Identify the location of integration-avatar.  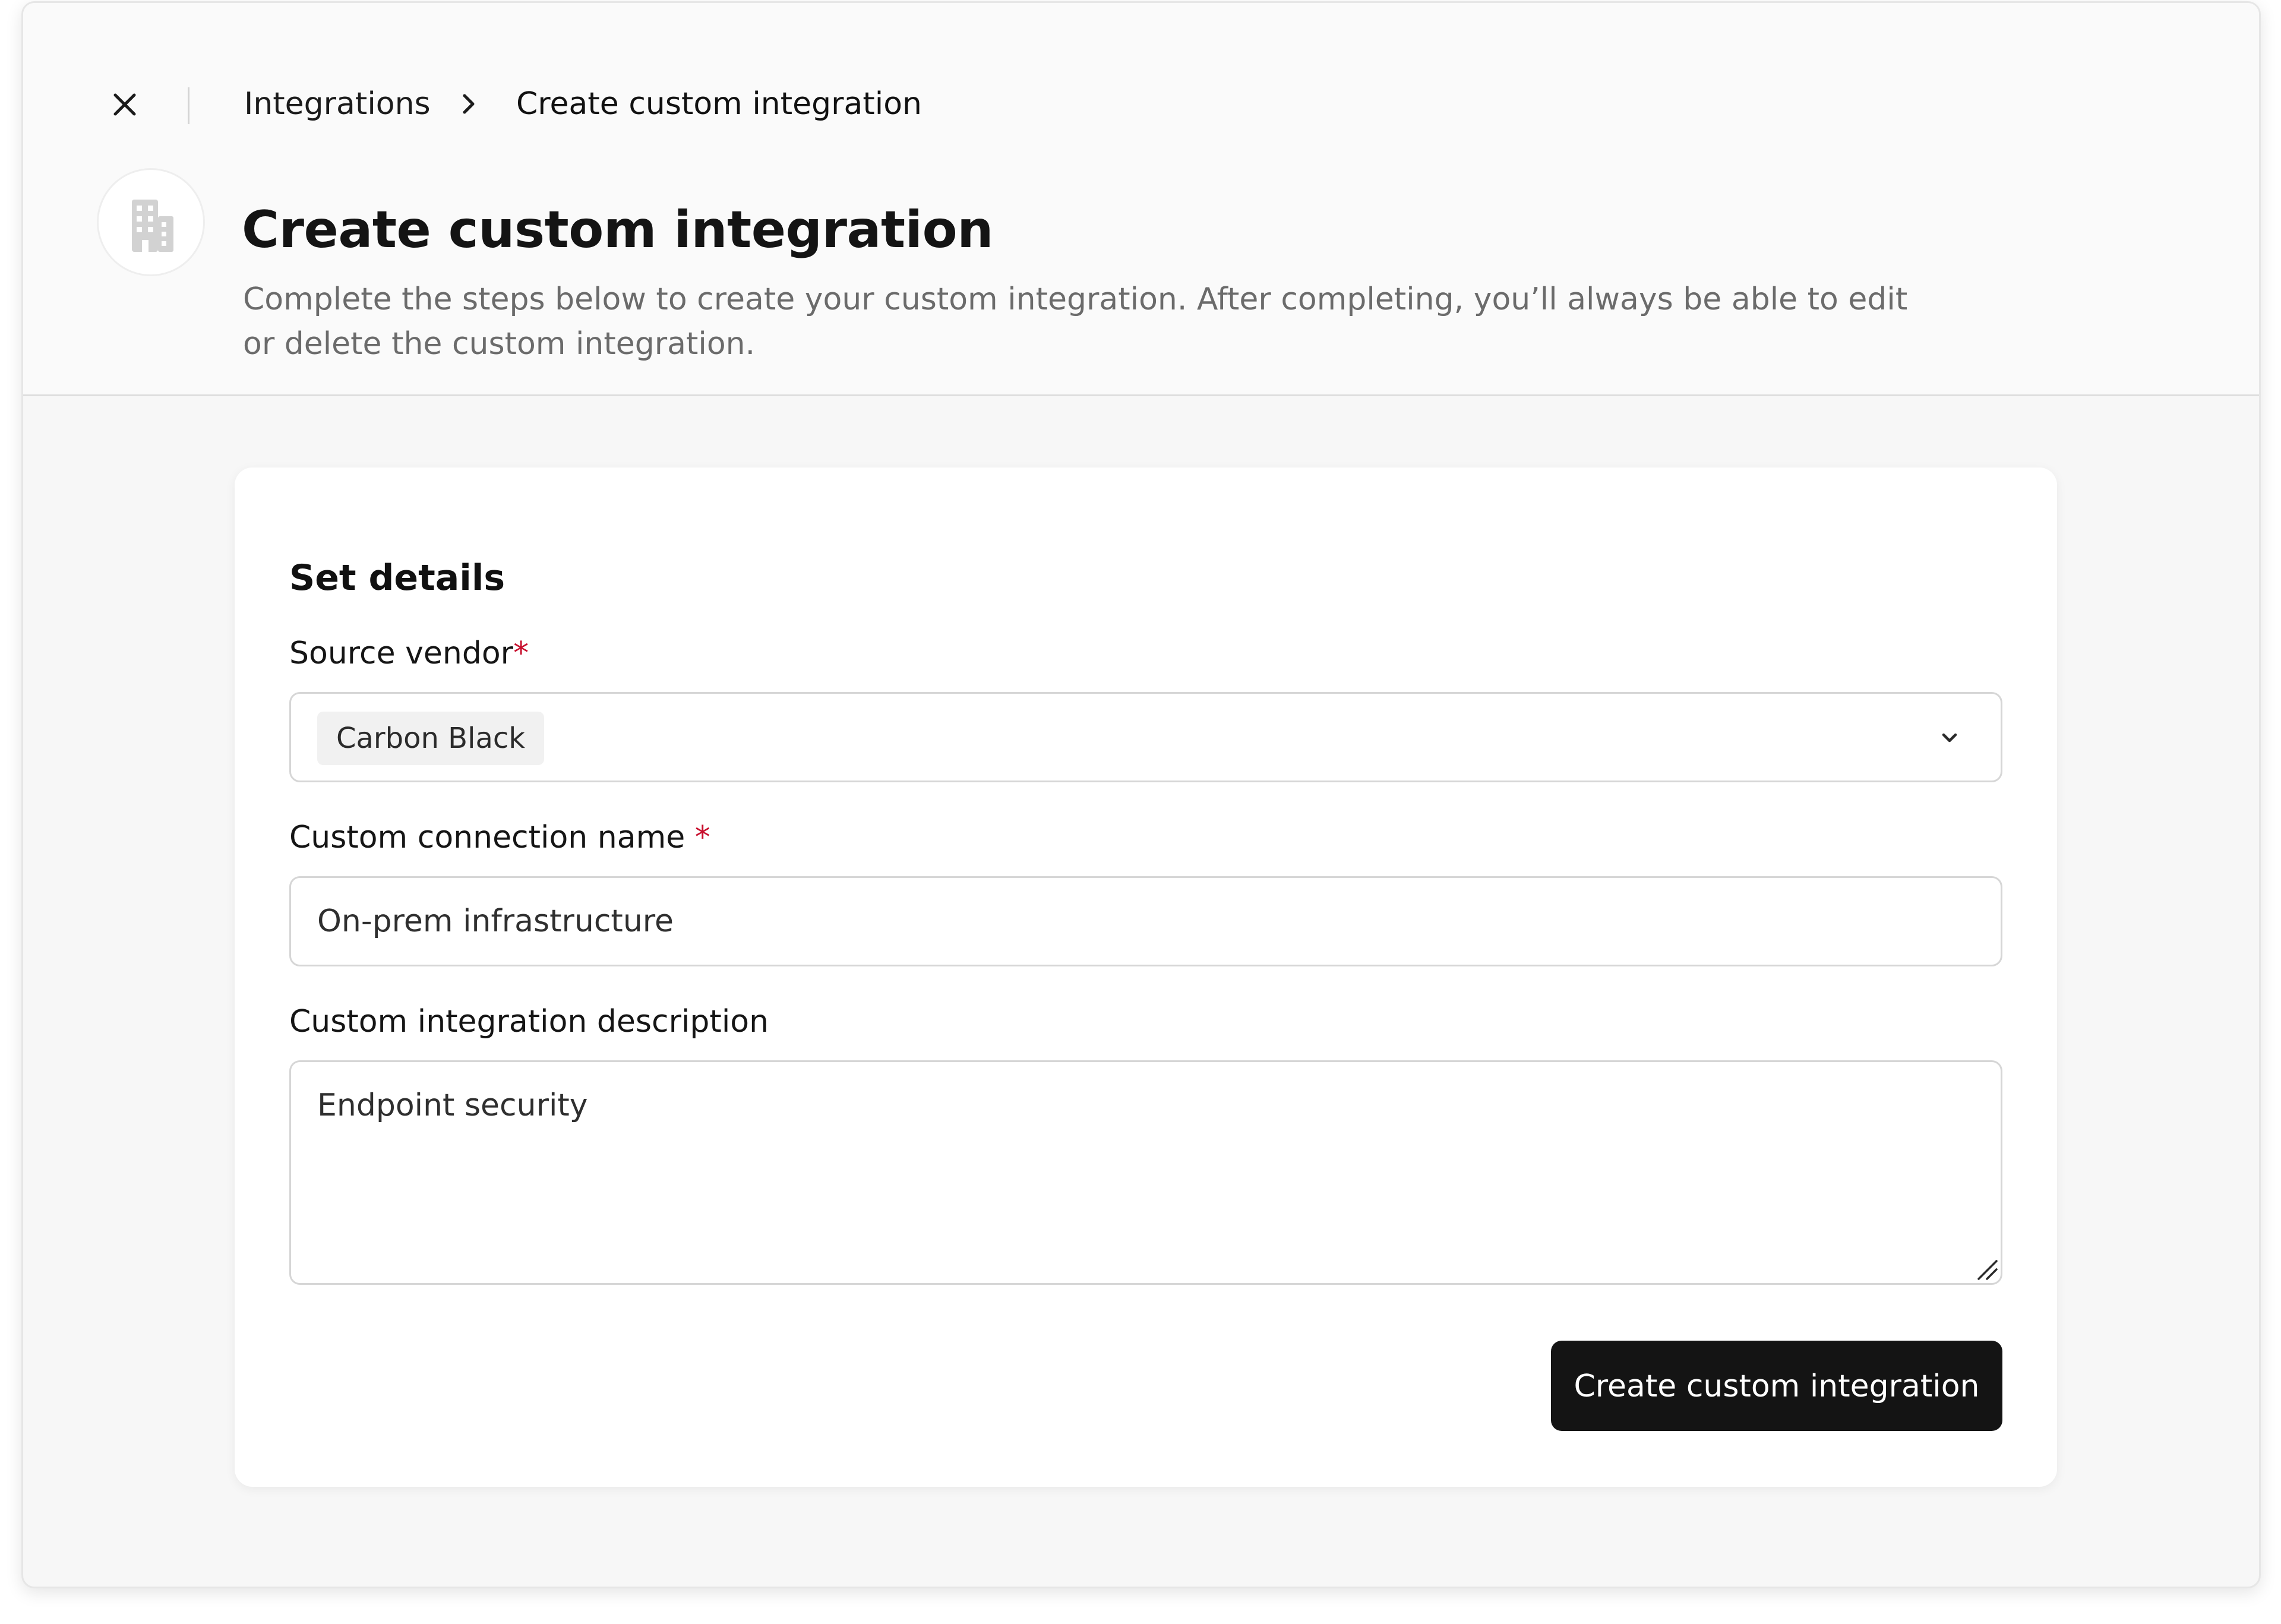
(151, 222).